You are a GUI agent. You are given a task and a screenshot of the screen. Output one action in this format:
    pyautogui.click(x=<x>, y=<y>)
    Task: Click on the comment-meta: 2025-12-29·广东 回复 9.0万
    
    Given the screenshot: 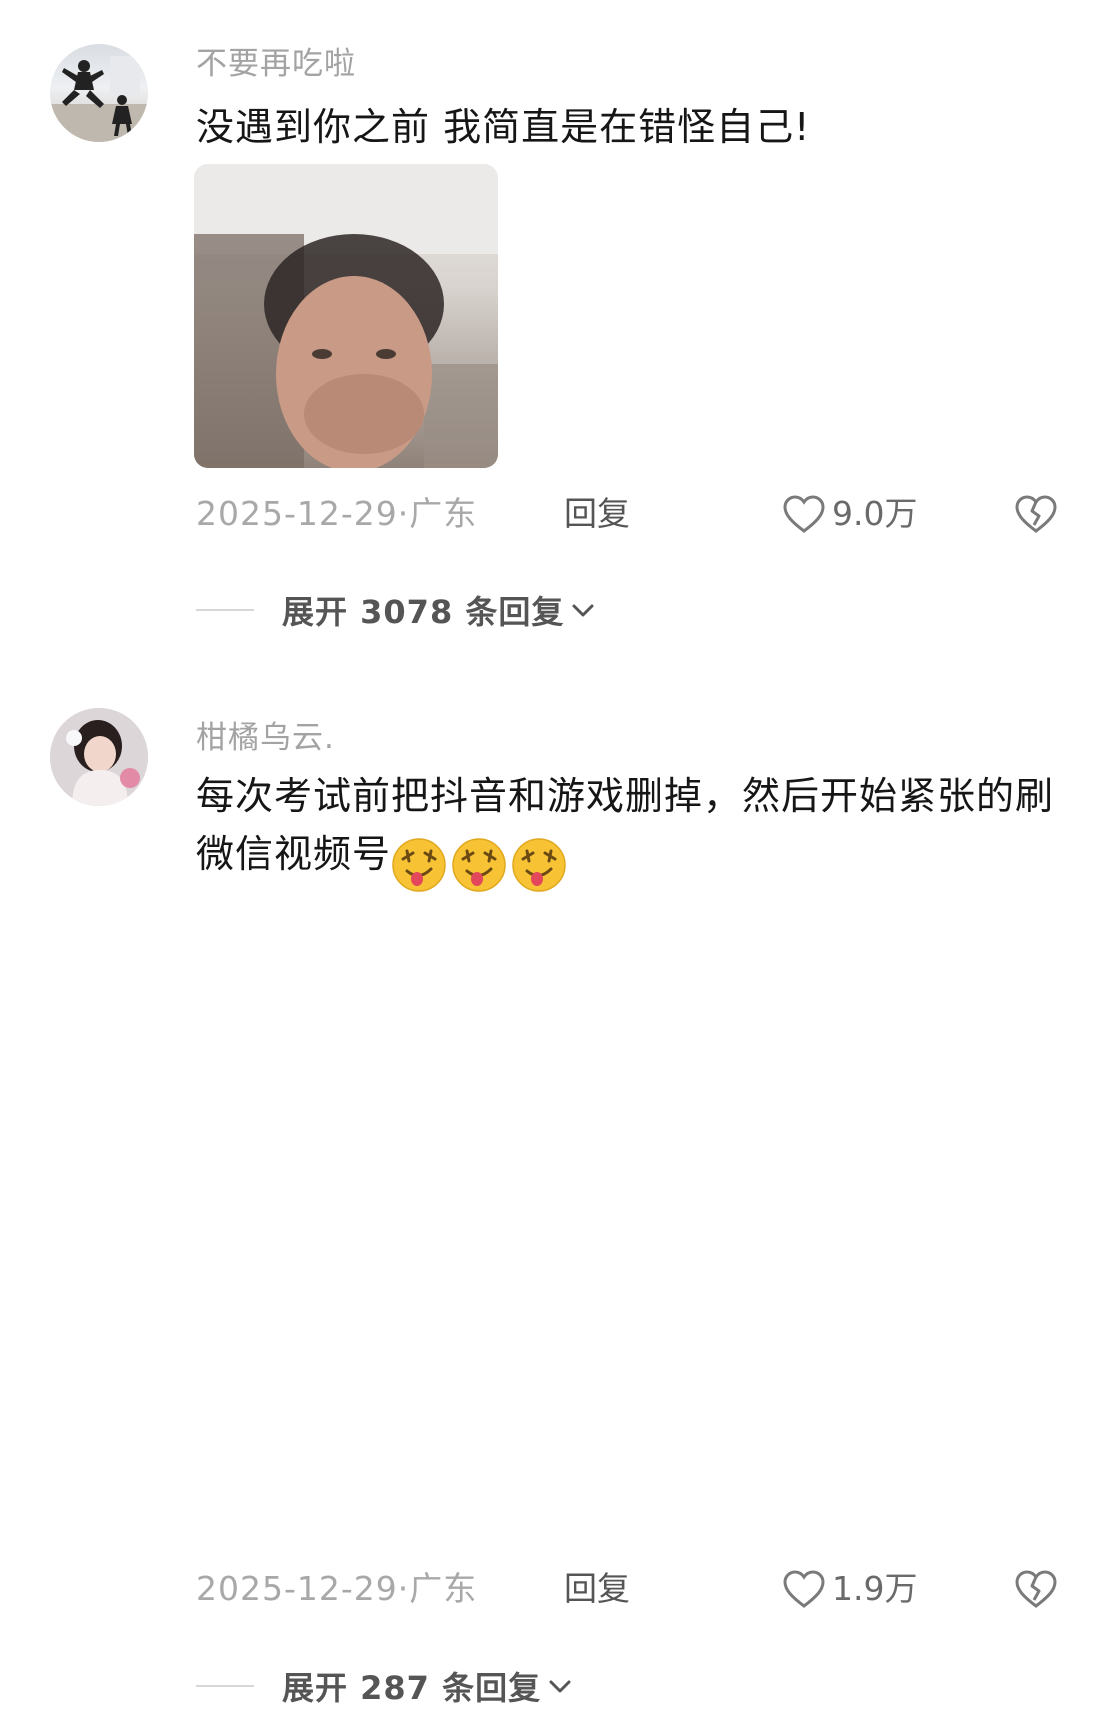 What is the action you would take?
    pyautogui.click(x=636, y=514)
    